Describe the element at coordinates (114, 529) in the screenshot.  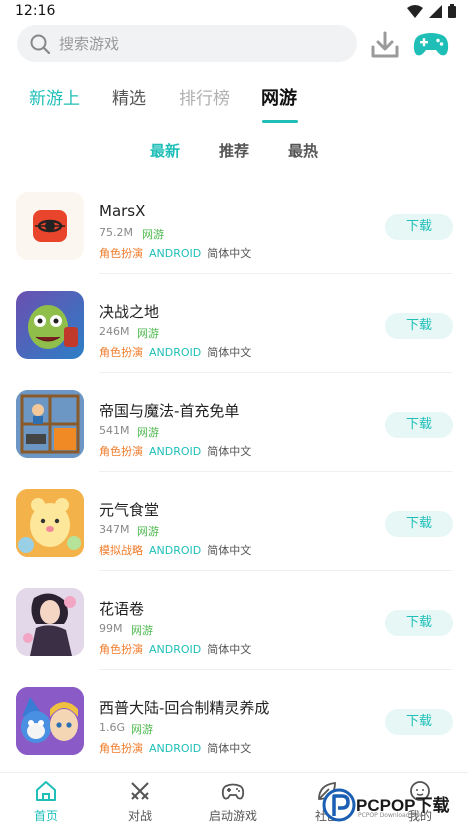
I see `game-size: 347M` at that location.